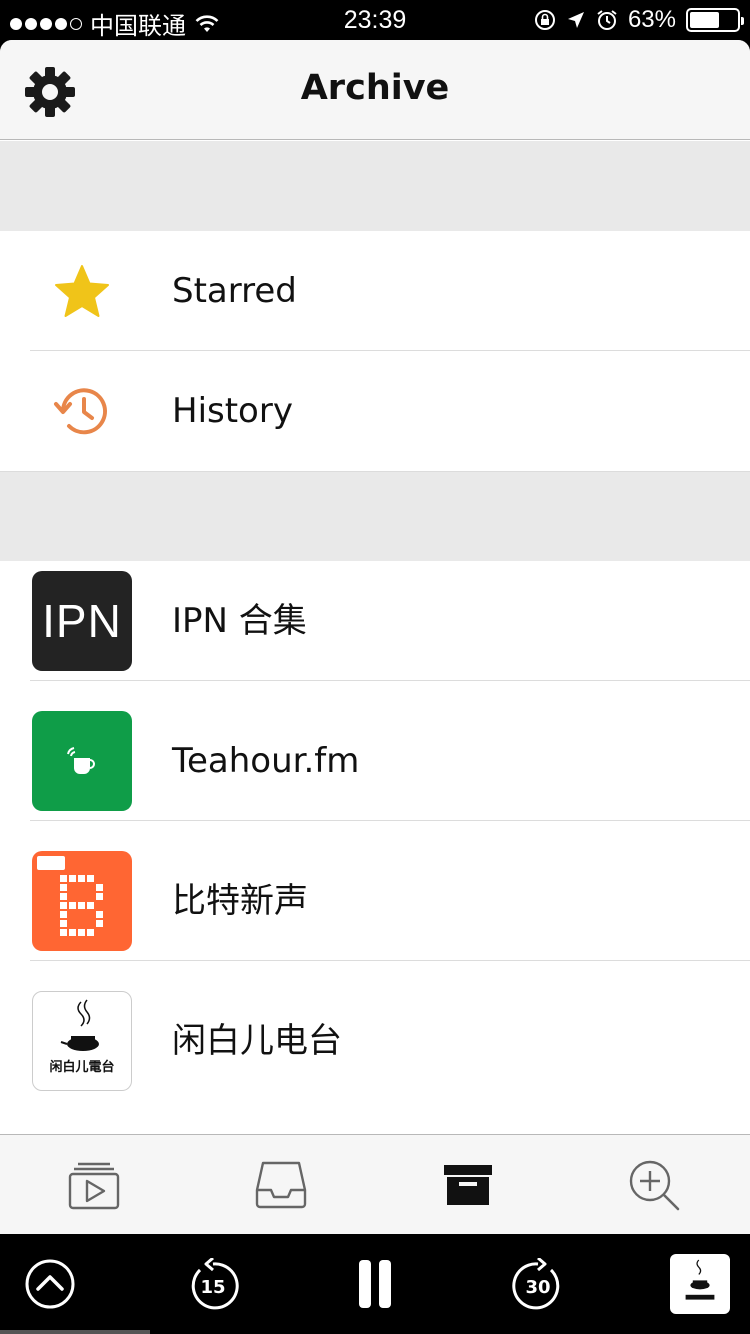 The width and height of the screenshot is (750, 1334). I want to click on tab-bar, so click(375, 1184).